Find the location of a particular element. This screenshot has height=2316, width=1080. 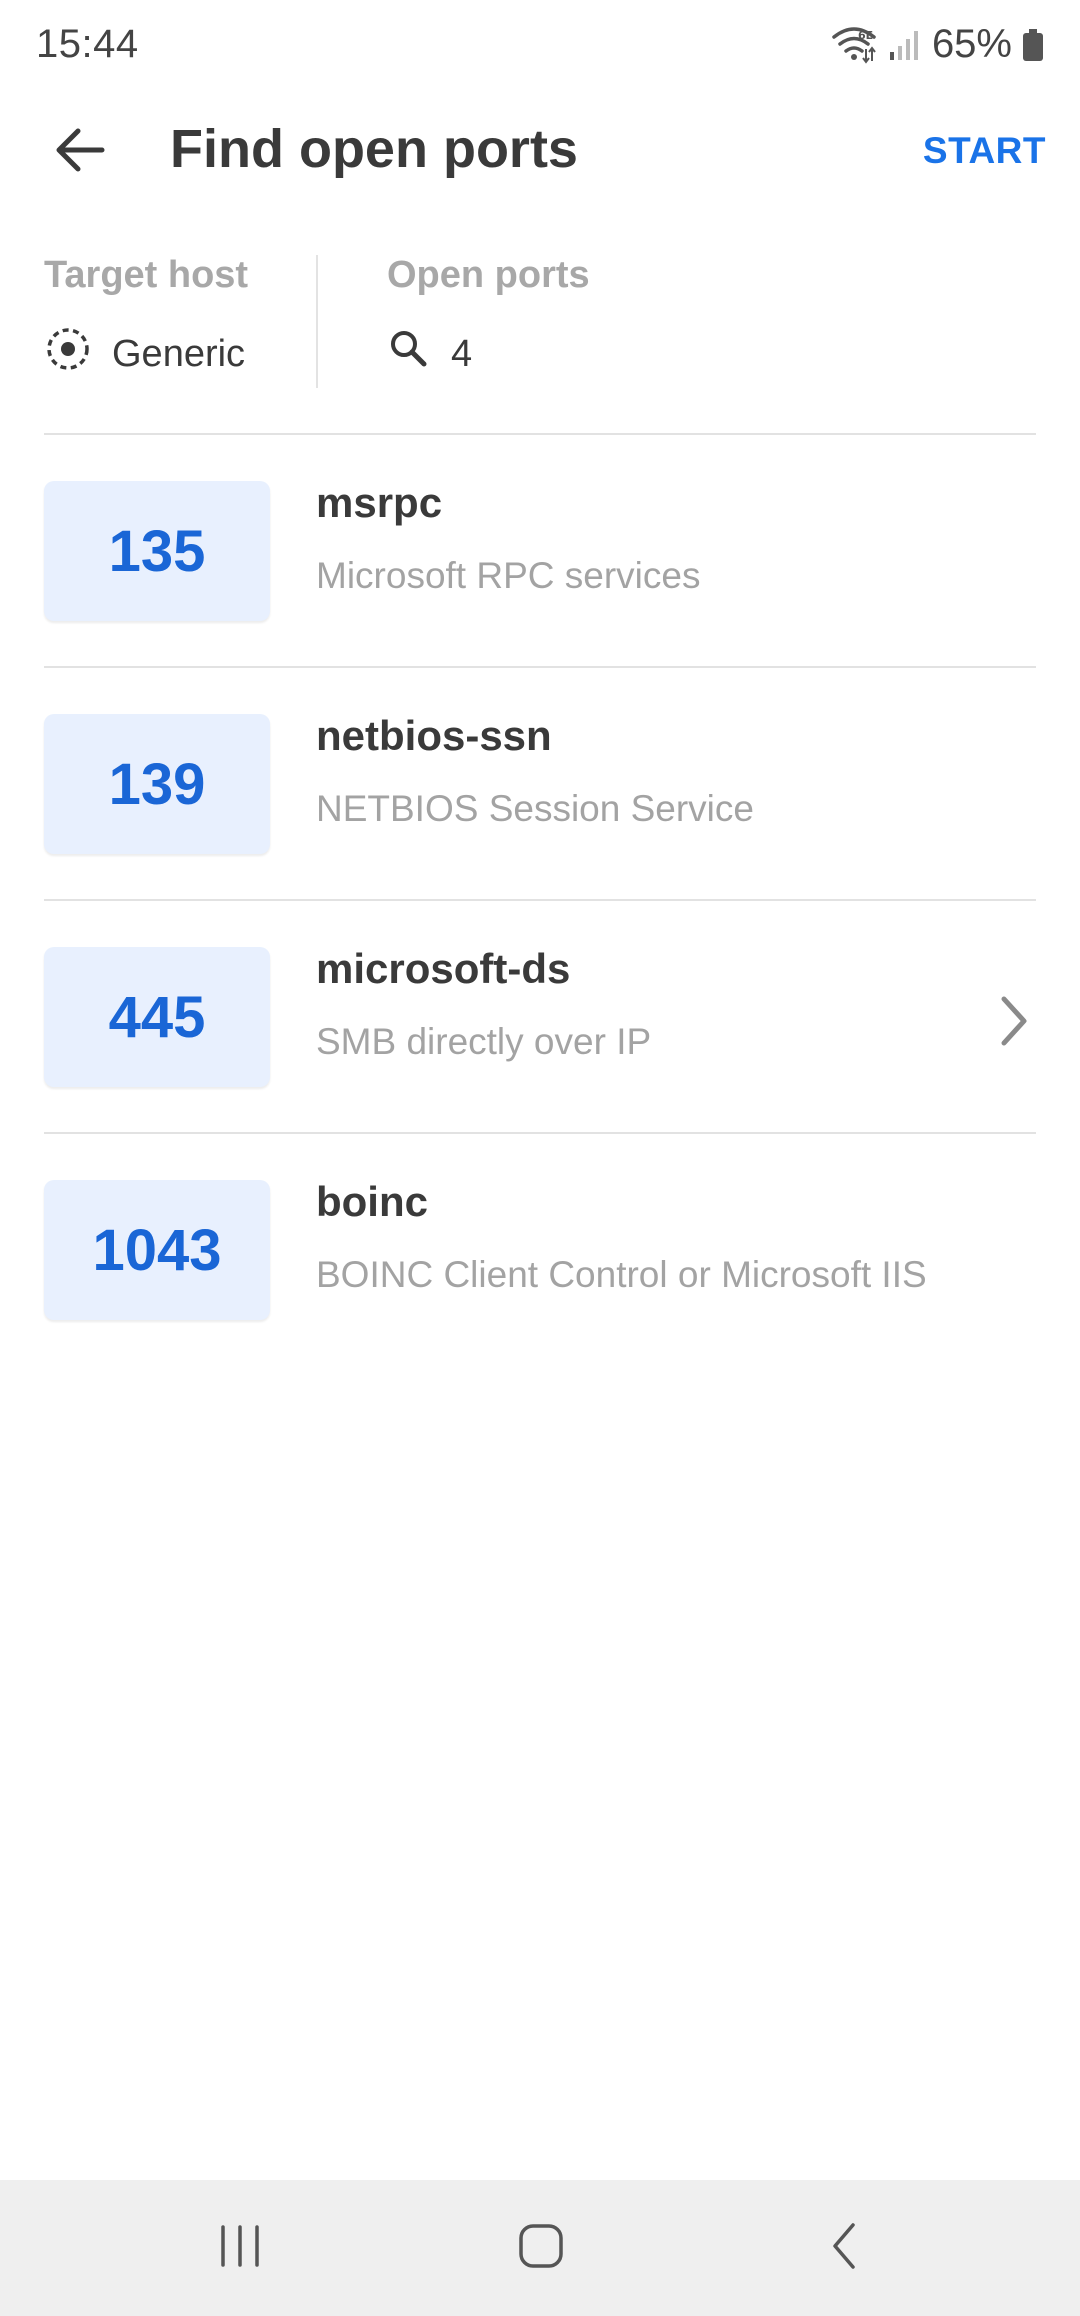

status-icons: 6E 65% is located at coordinates (937, 44).